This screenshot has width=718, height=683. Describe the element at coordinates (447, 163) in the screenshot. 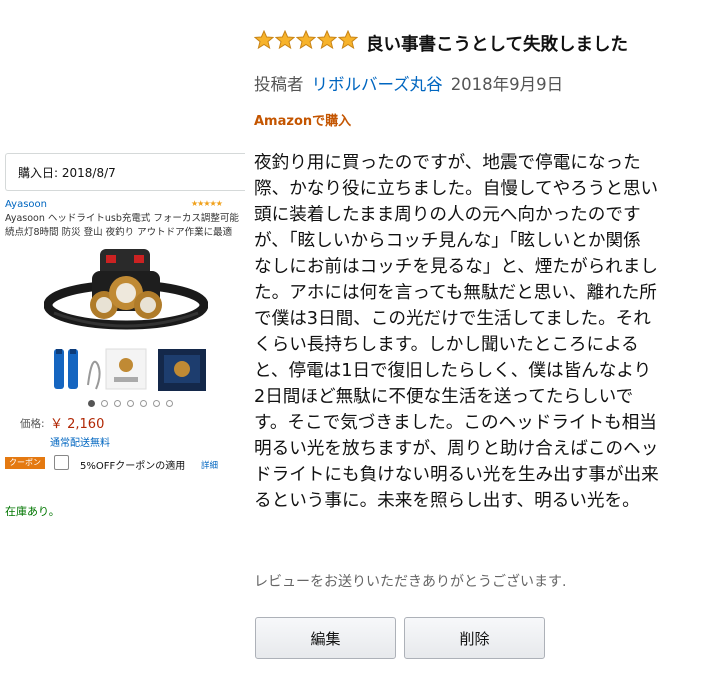

I see `review-body-line: 夜釣り用に買ったのですが、地震で停電になった` at that location.